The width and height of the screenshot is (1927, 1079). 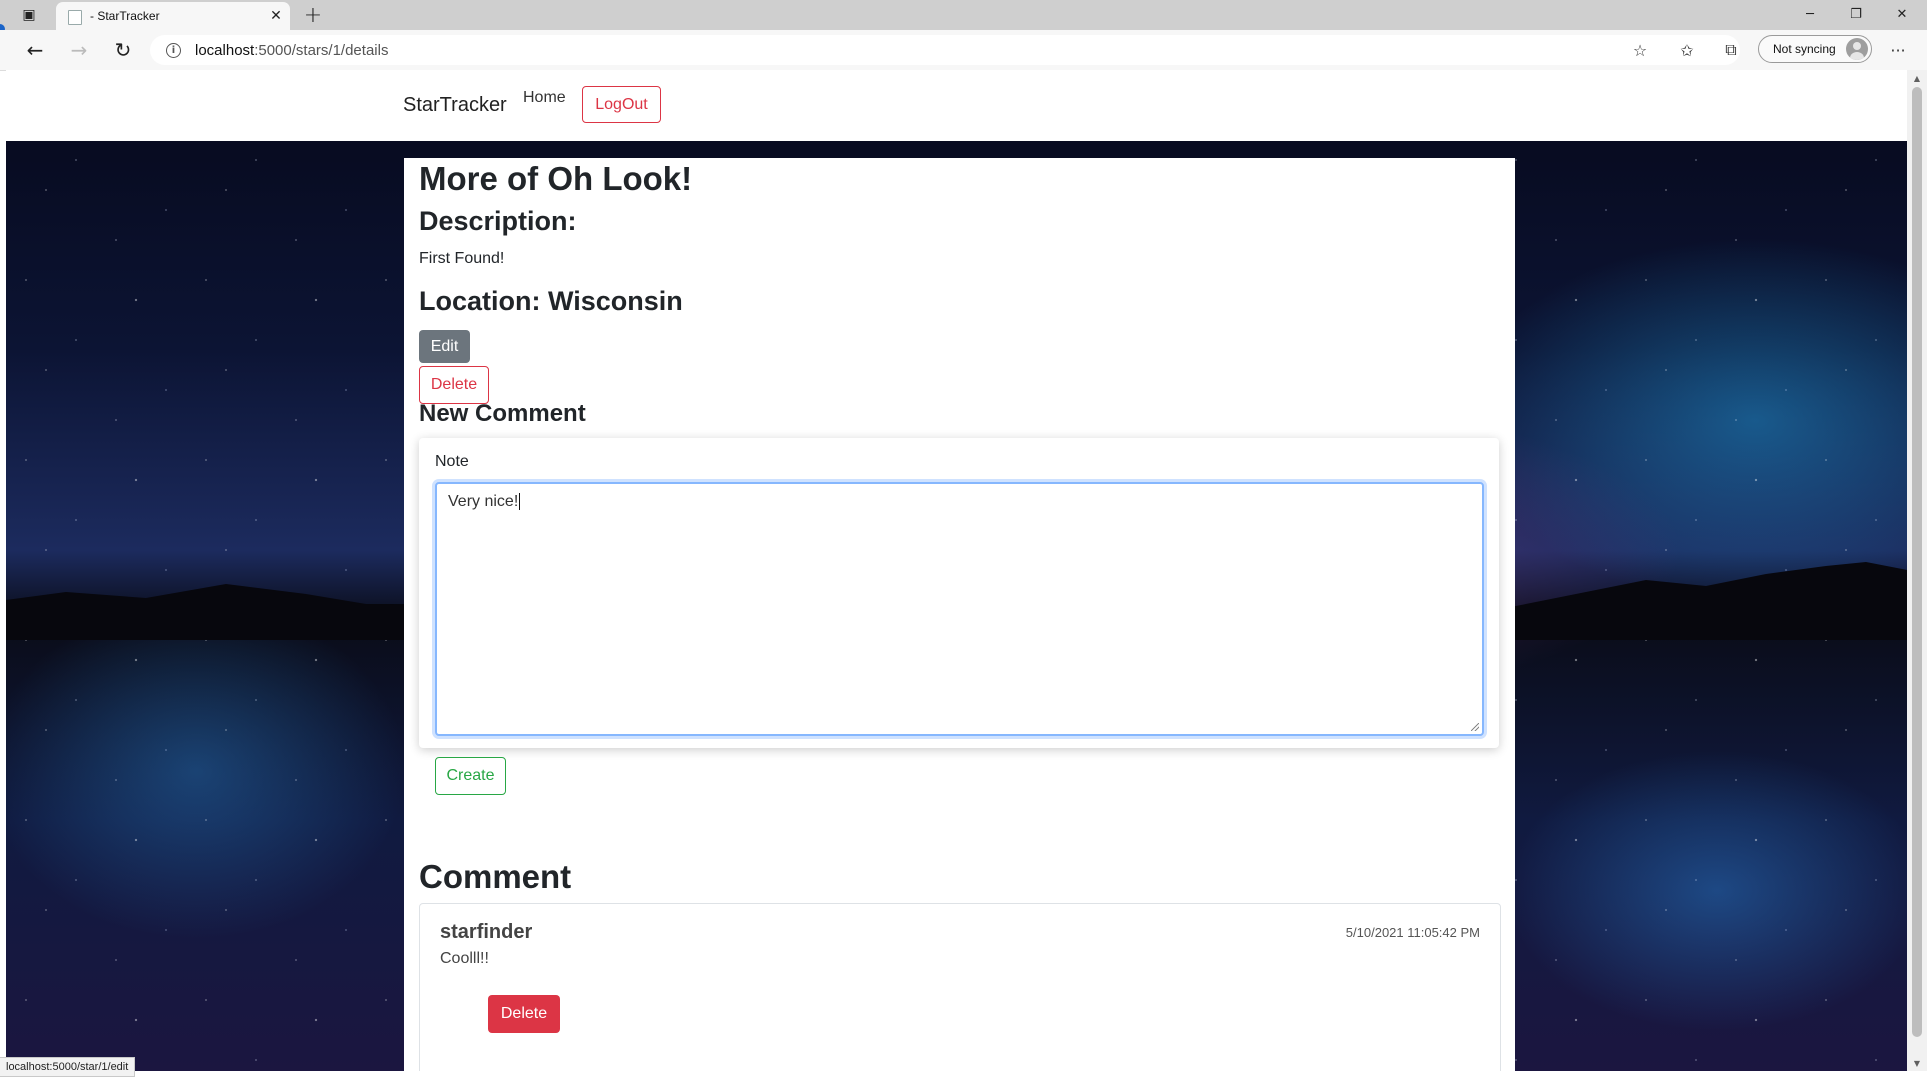 What do you see at coordinates (173, 16) in the screenshot?
I see `browser-tab: - StarTracker ✕` at bounding box center [173, 16].